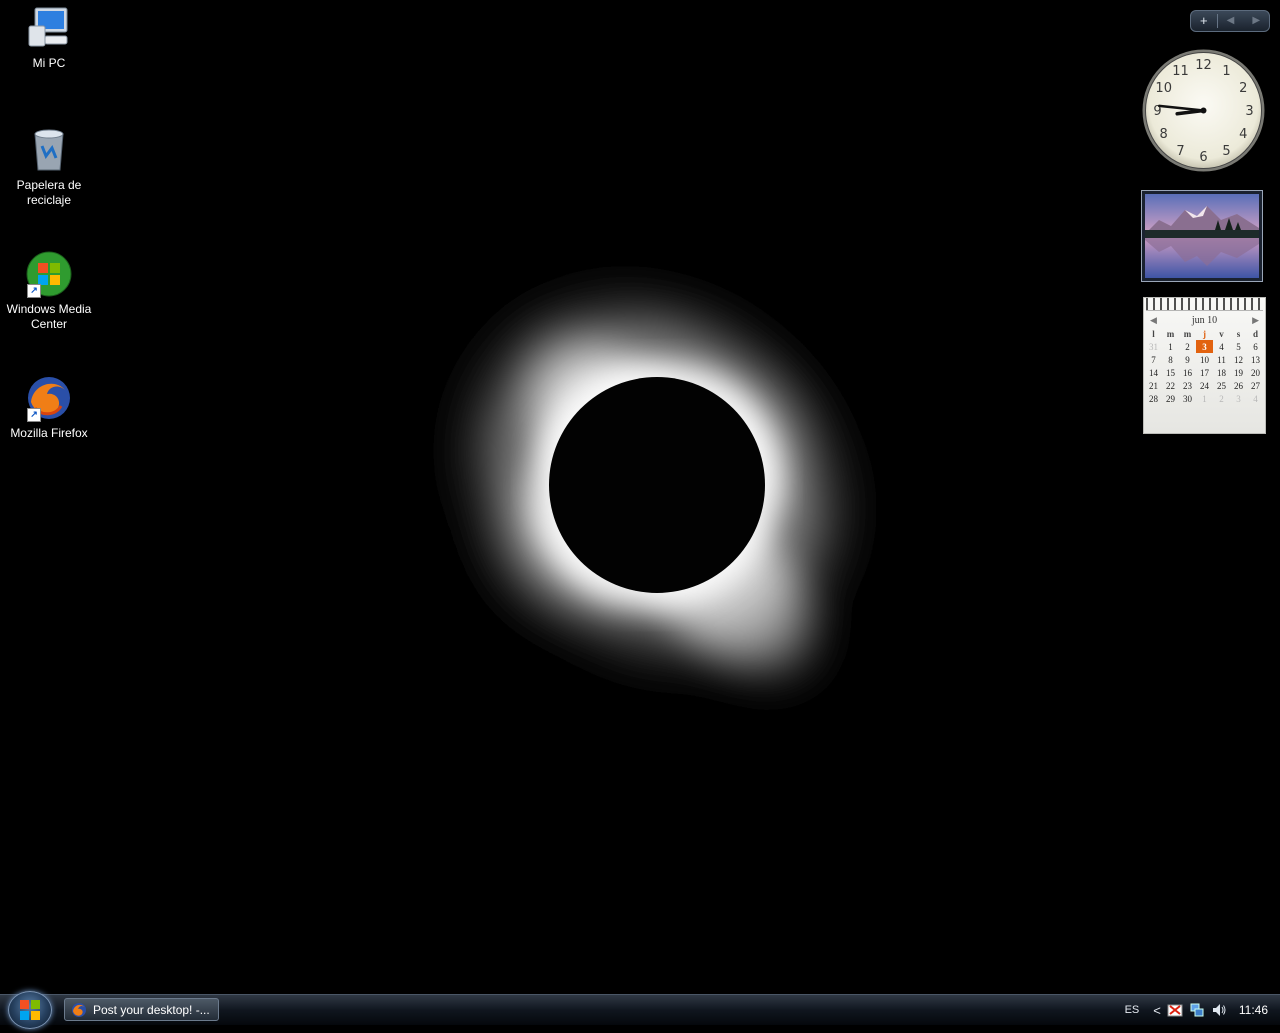 The width and height of the screenshot is (1280, 1033). I want to click on calendar-day: 27, so click(1255, 385).